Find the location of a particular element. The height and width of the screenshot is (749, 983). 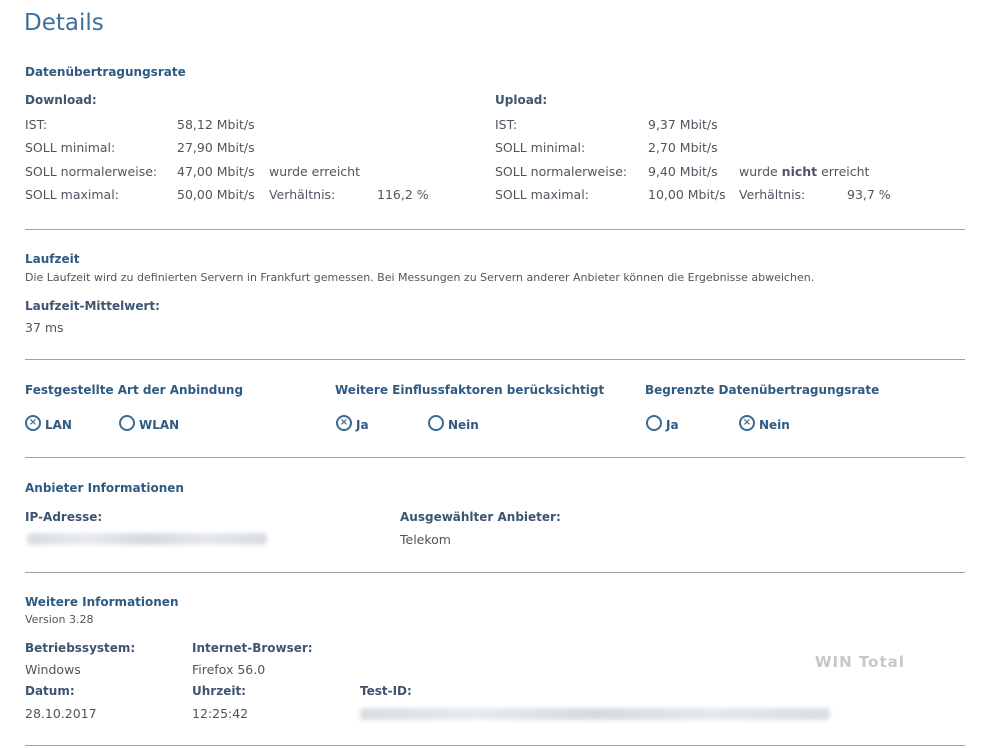

browser-value: Firefox 56.0 is located at coordinates (229, 669).